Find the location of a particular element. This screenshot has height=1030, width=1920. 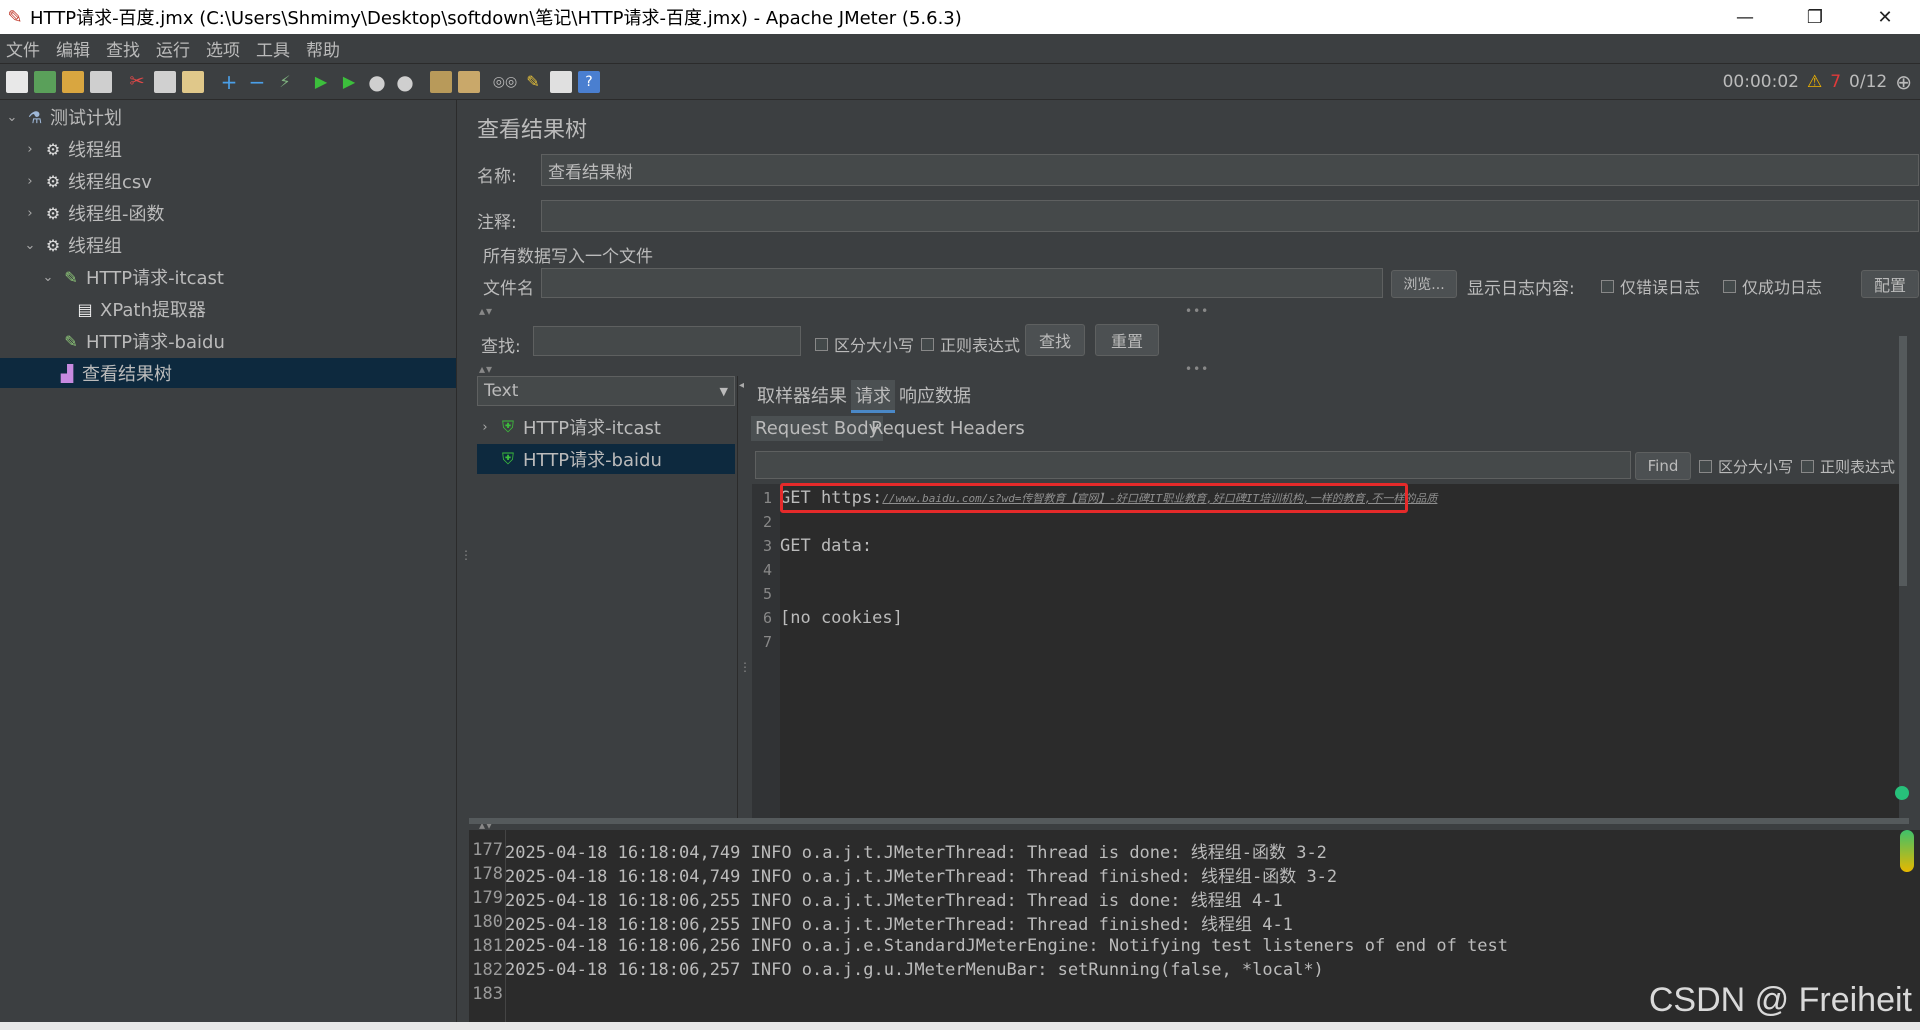

menu-options: 选项 is located at coordinates (223, 48).